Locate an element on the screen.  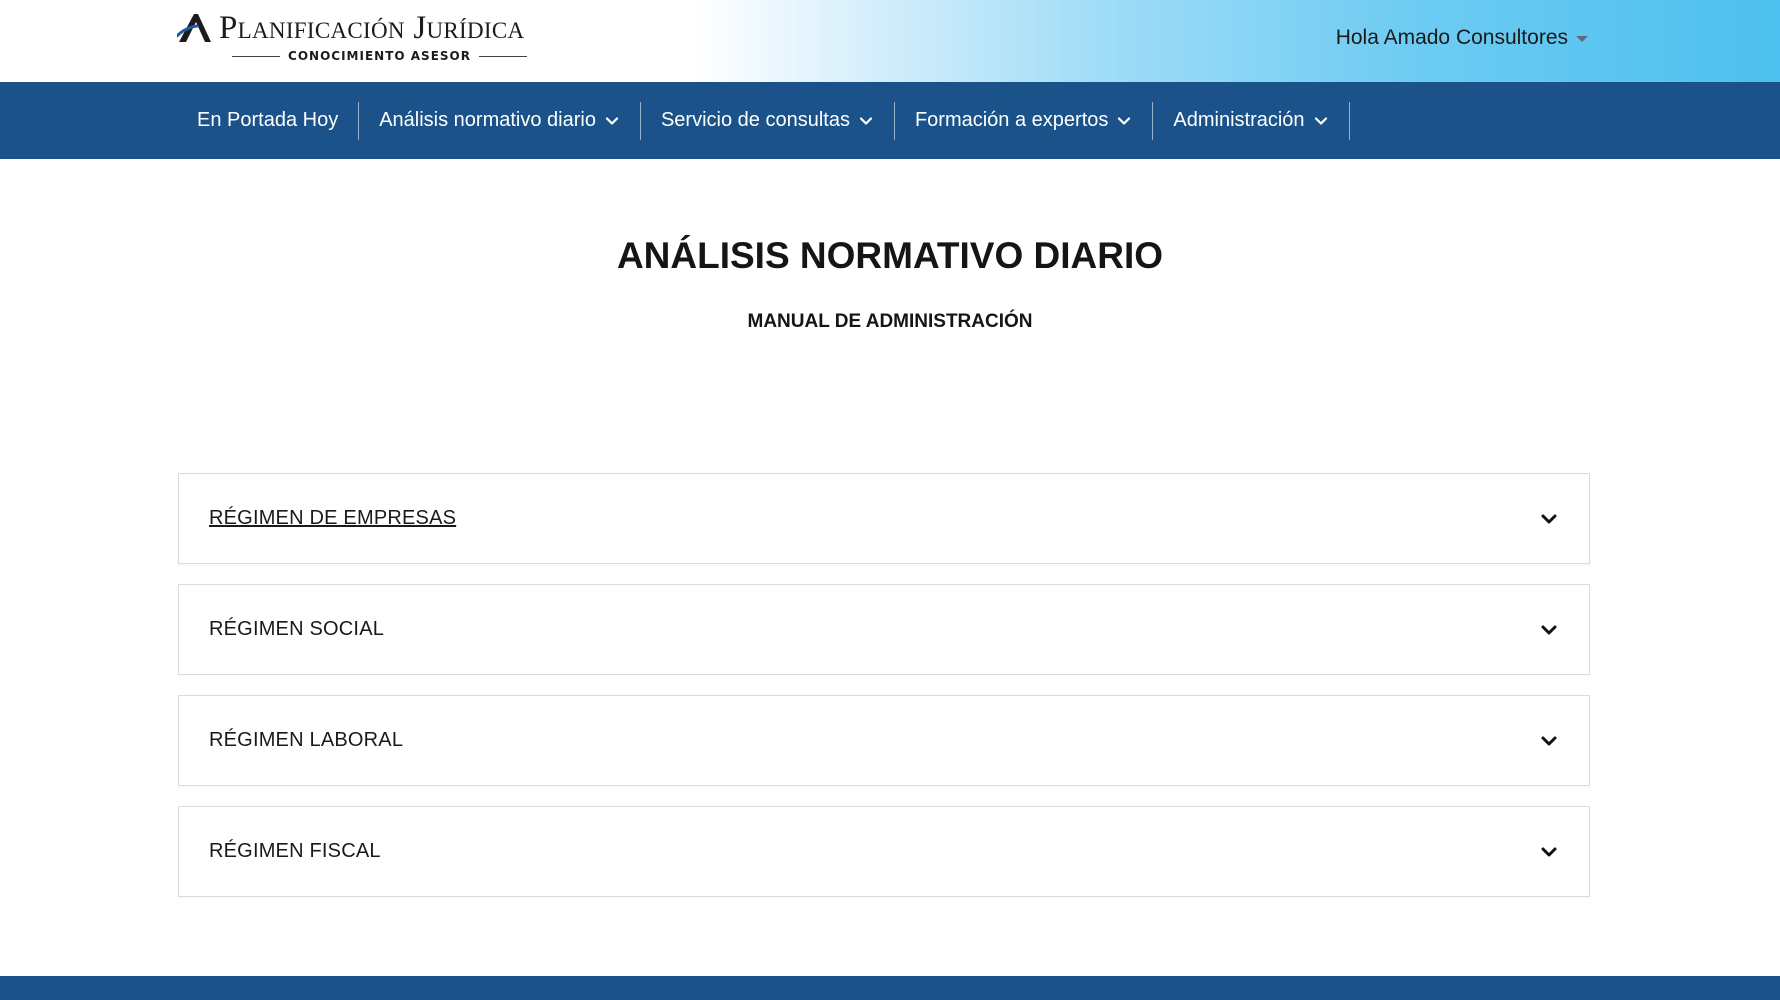
logo-subtitle: CONOCIMIENTO ASESOR is located at coordinates (379, 56).